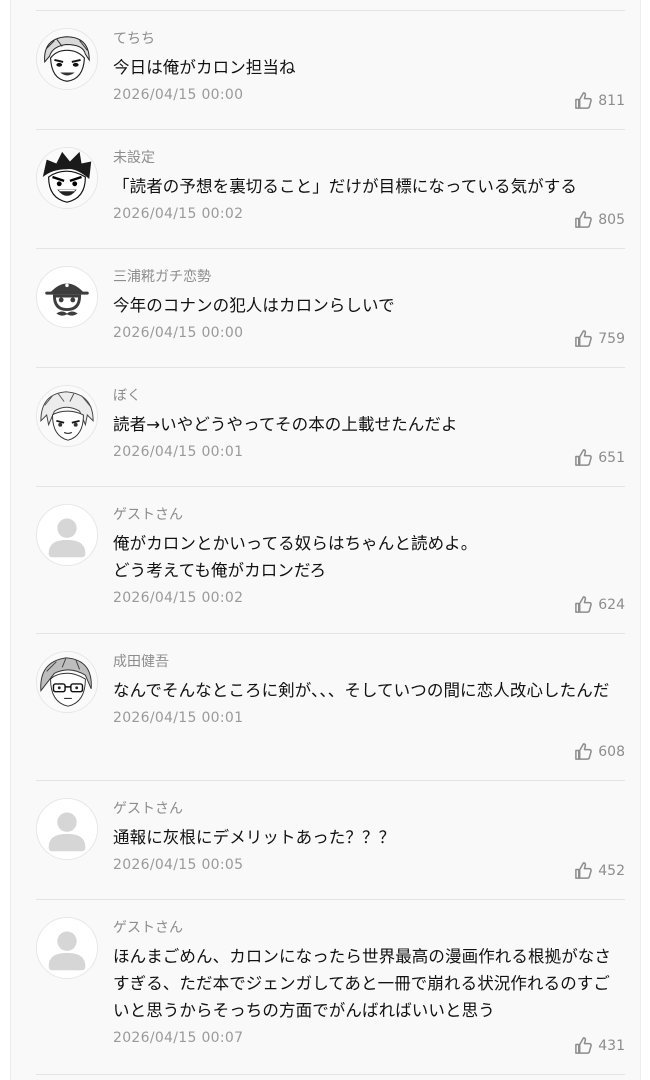 This screenshot has height=1080, width=650. What do you see at coordinates (285, 424) in the screenshot?
I see `comment-text: 読者→いやどうやってその本の上載せたんだよ` at bounding box center [285, 424].